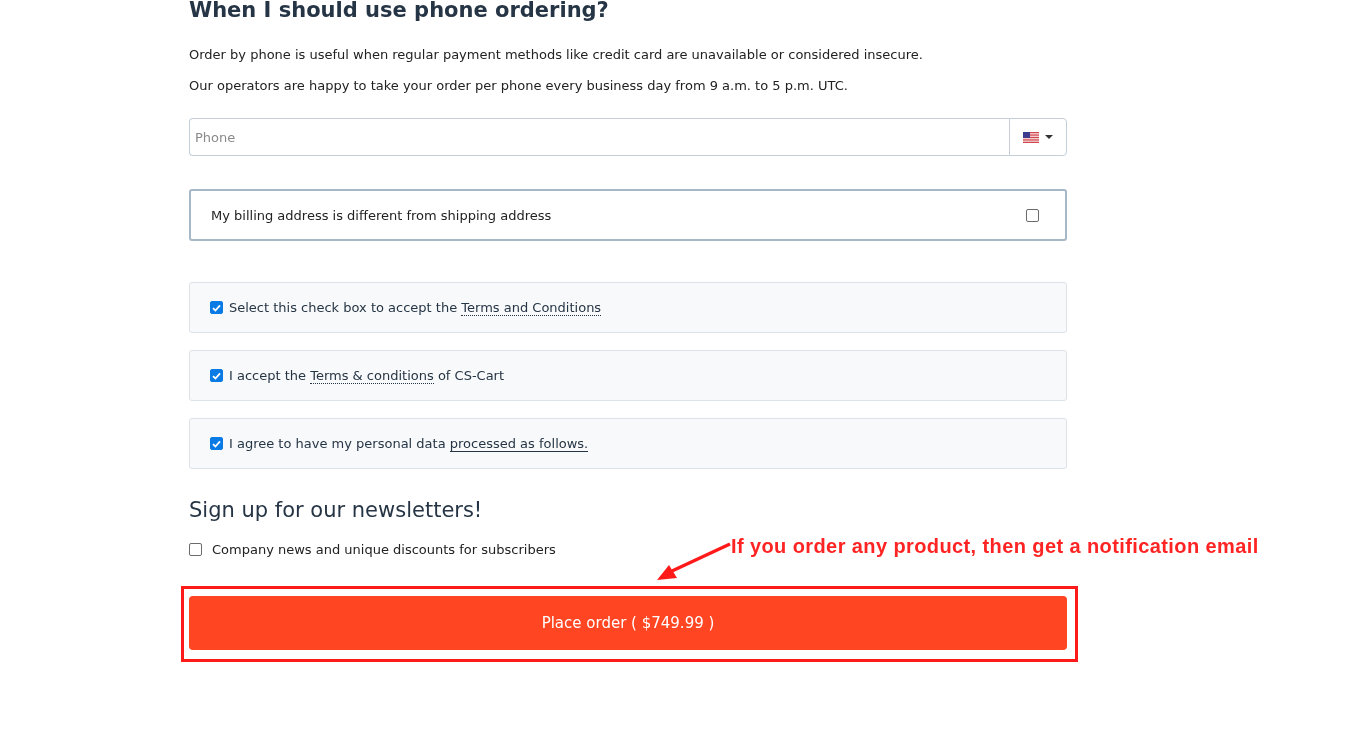  I want to click on terms-link: Terms & conditions, so click(372, 376).